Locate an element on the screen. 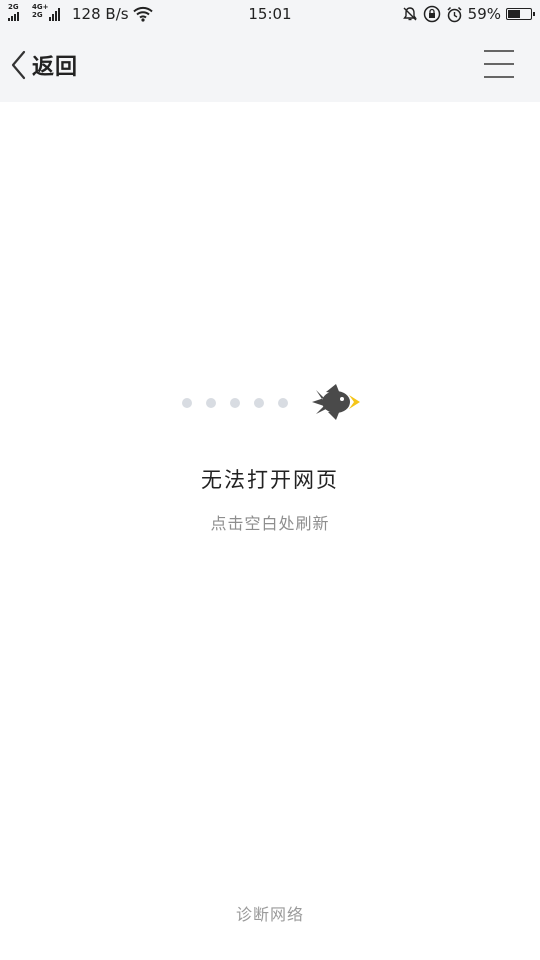 Image resolution: width=540 pixels, height=960 pixels. error-title: 无法打开网页 is located at coordinates (270, 480).